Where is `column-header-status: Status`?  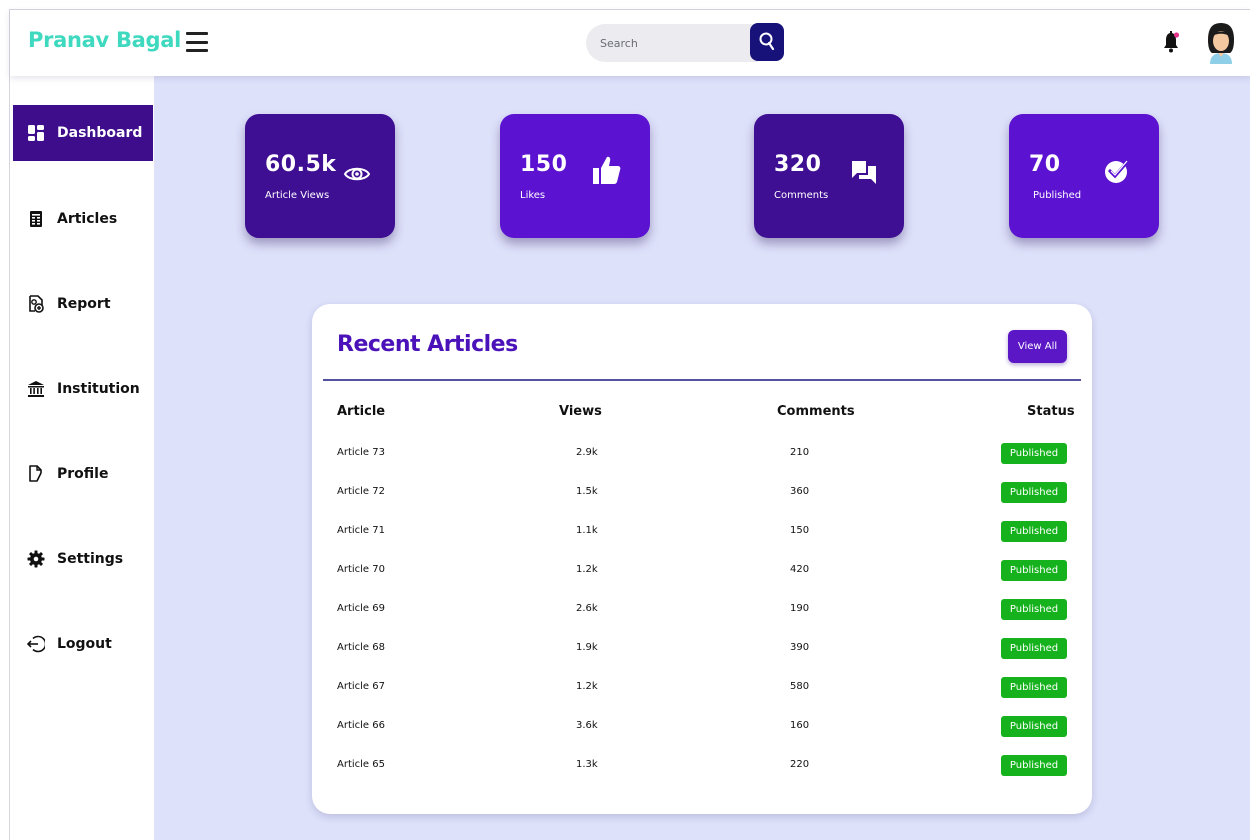
column-header-status: Status is located at coordinates (1051, 411).